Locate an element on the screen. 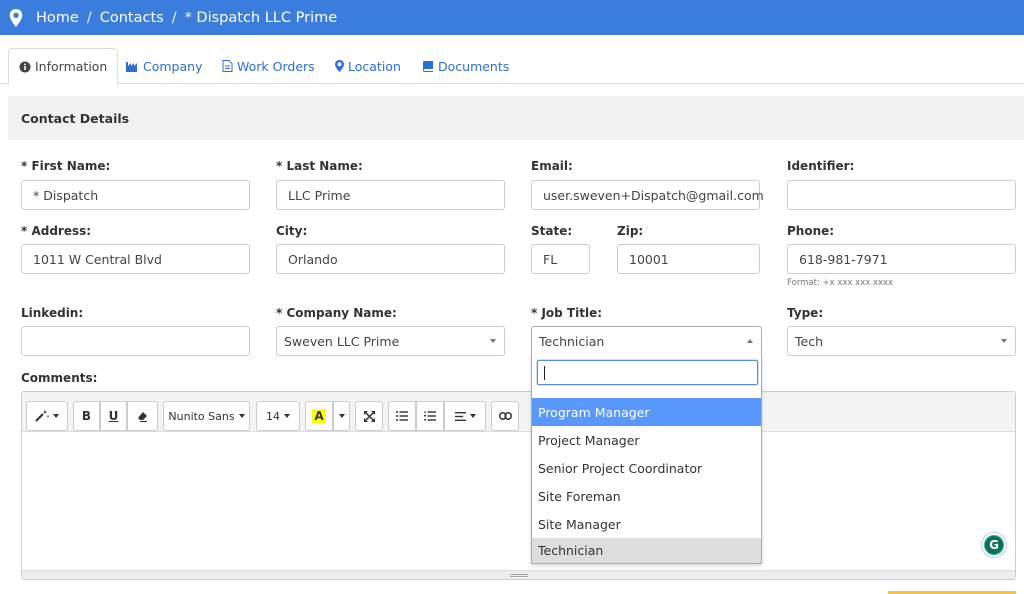 The image size is (1024, 594). company-name-select: Sweven LLC Prime is located at coordinates (390, 341).